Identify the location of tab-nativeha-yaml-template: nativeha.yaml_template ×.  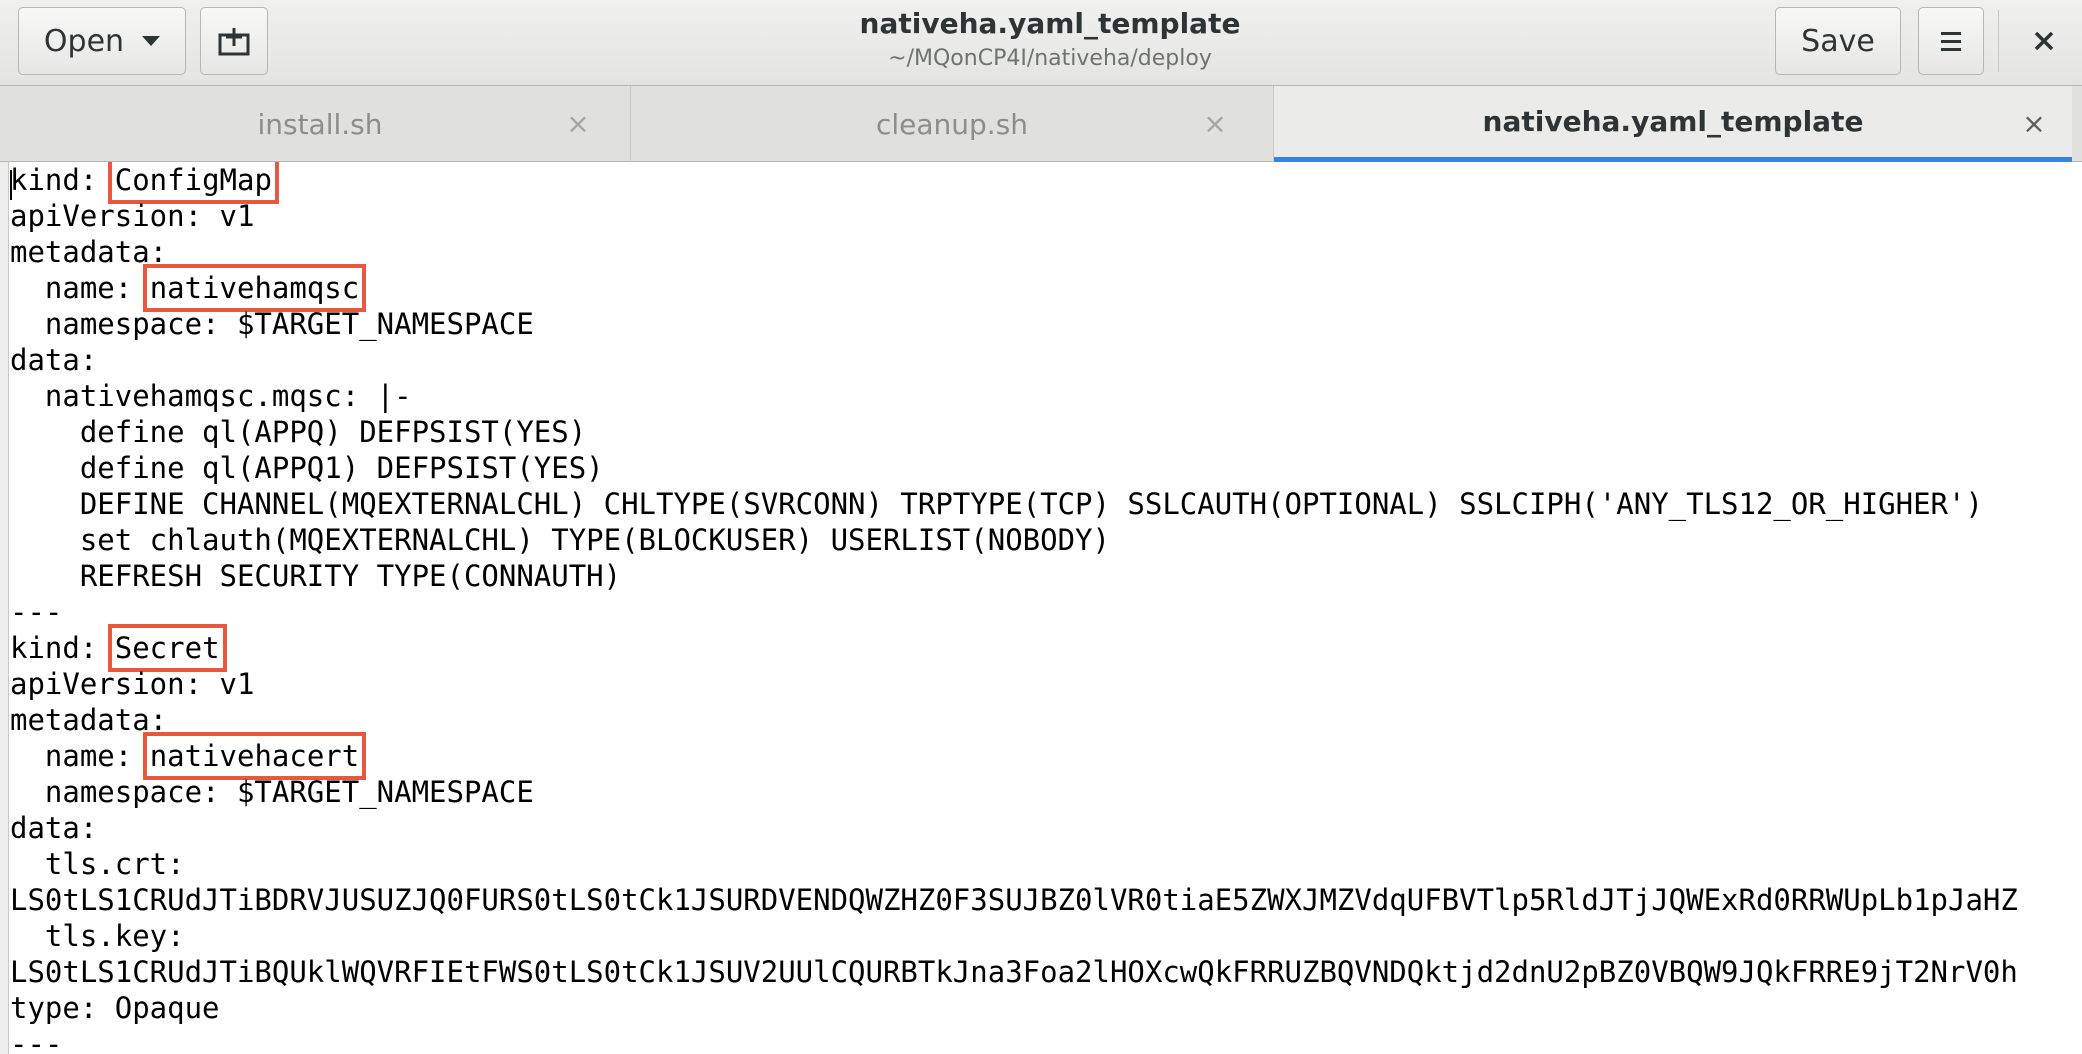
(1673, 124).